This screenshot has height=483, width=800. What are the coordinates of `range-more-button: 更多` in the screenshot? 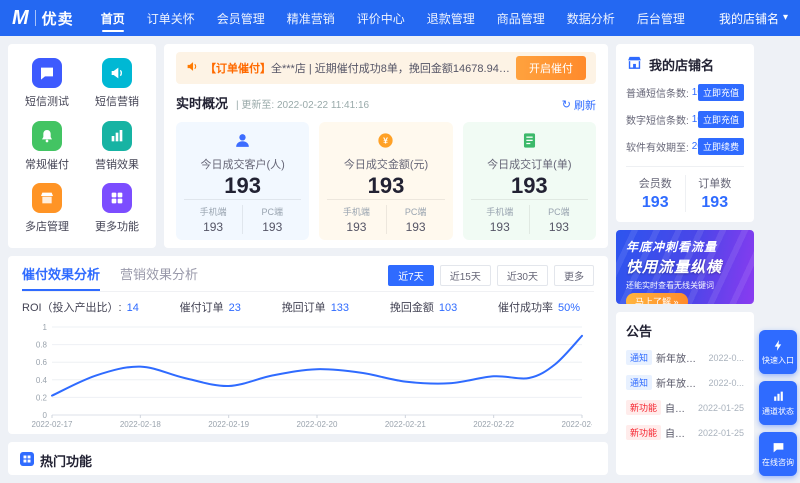 It's located at (574, 275).